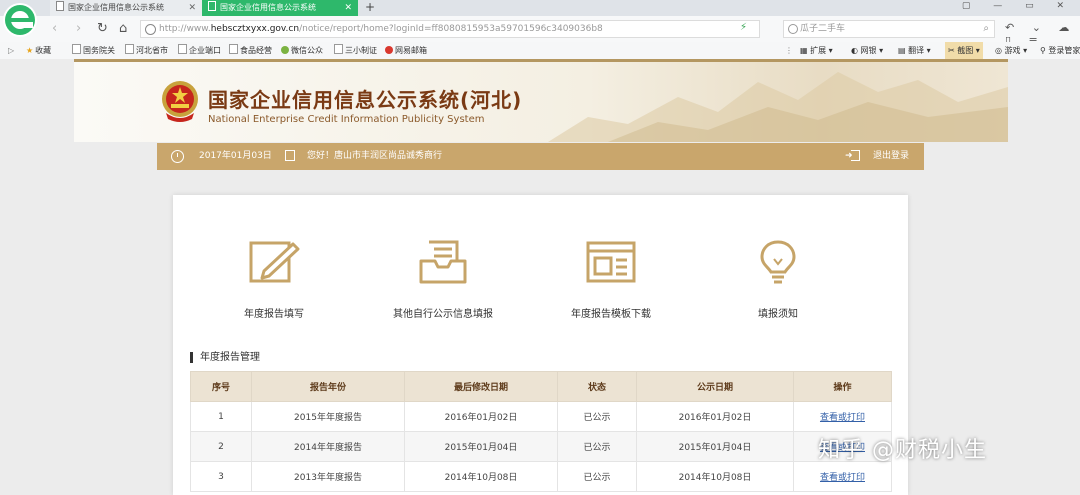 Image resolution: width=1080 pixels, height=495 pixels. Describe the element at coordinates (146, 50) in the screenshot. I see `bookmark-item: 河北省市` at that location.